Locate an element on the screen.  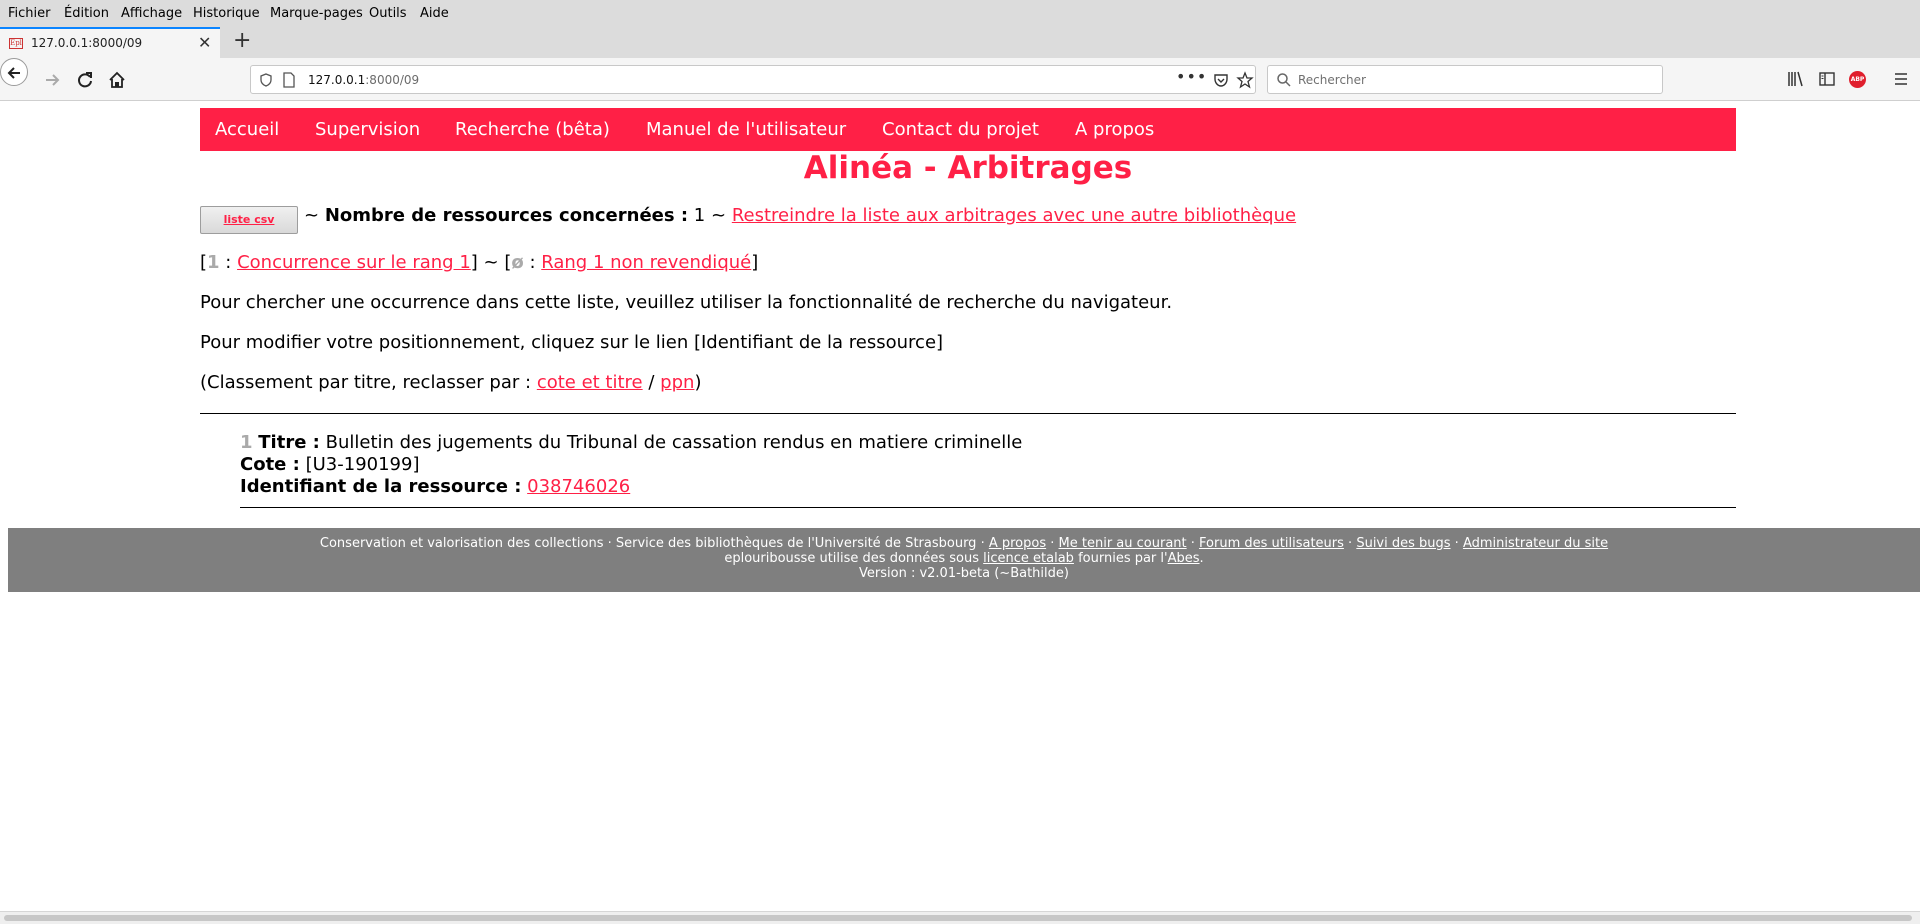
count-label: Nombre de ressources concernées : is located at coordinates (506, 215).